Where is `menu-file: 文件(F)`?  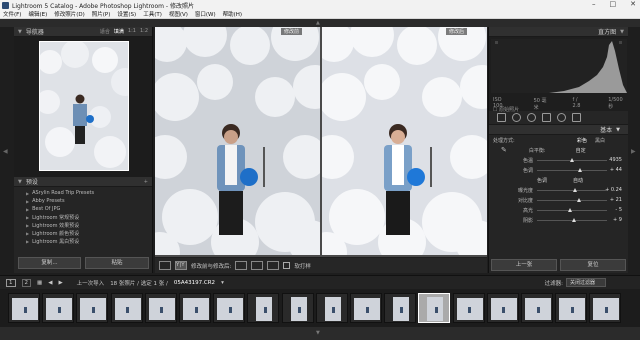 menu-file: 文件(F) is located at coordinates (12, 14).